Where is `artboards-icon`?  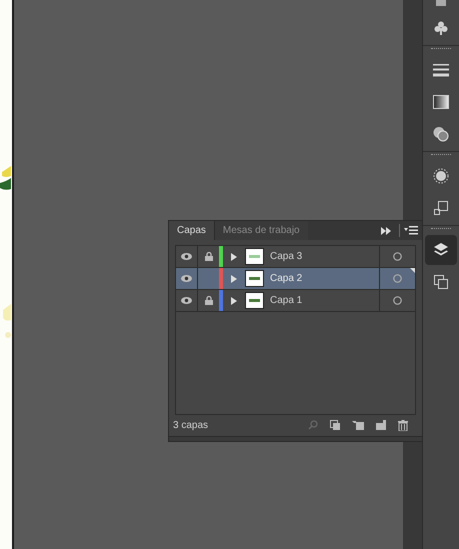 artboards-icon is located at coordinates (441, 282).